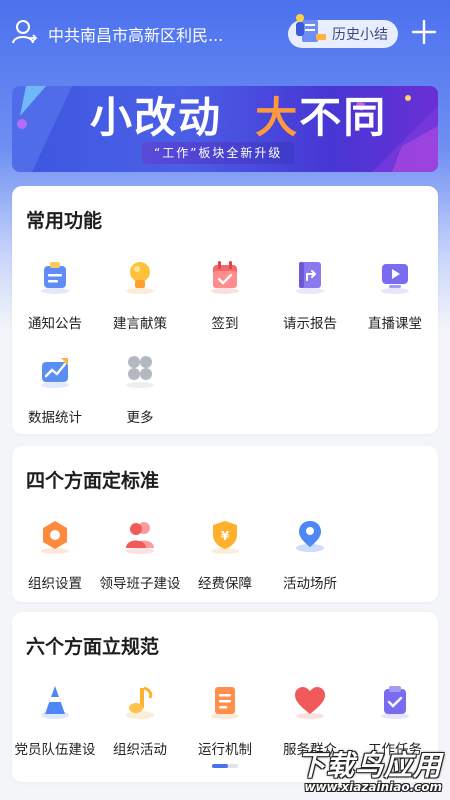 This screenshot has width=450, height=800. Describe the element at coordinates (55, 584) in the screenshot. I see `grid-item-label: 组织设置` at that location.